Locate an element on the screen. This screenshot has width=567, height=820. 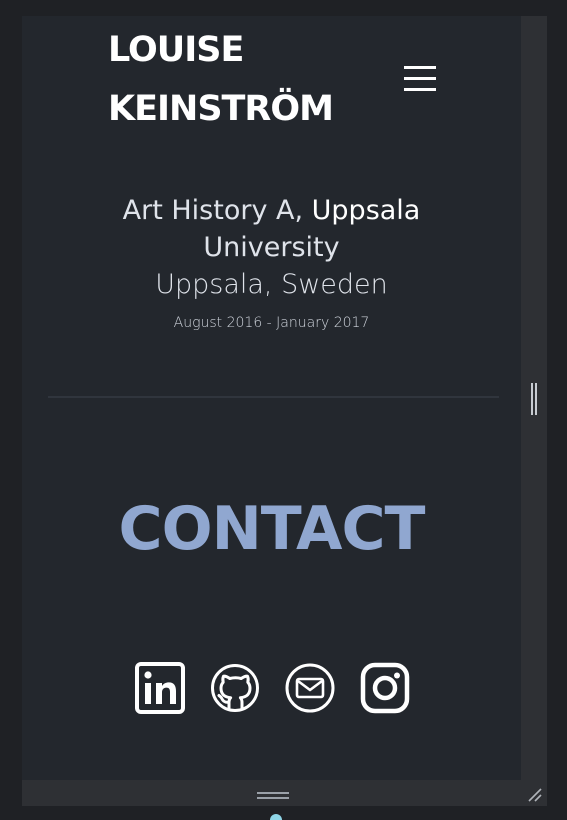
drag-handle-icon is located at coordinates (273, 796).